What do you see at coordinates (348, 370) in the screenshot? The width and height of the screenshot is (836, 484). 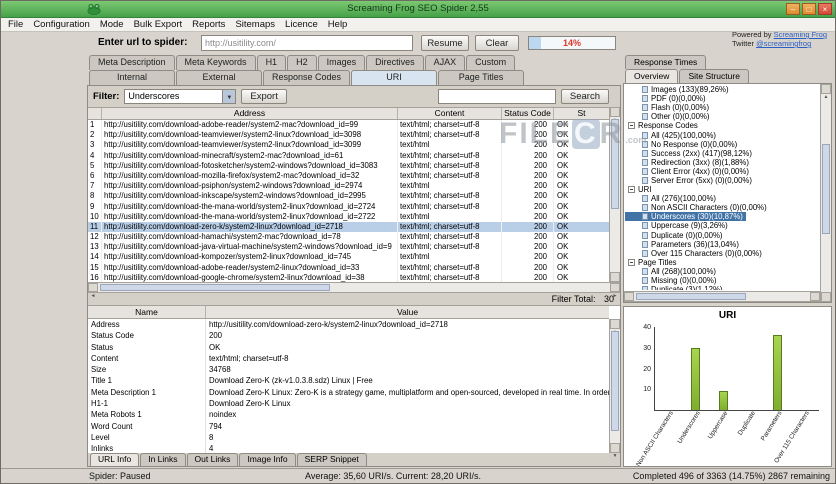 I see `details-row: Size 34768` at bounding box center [348, 370].